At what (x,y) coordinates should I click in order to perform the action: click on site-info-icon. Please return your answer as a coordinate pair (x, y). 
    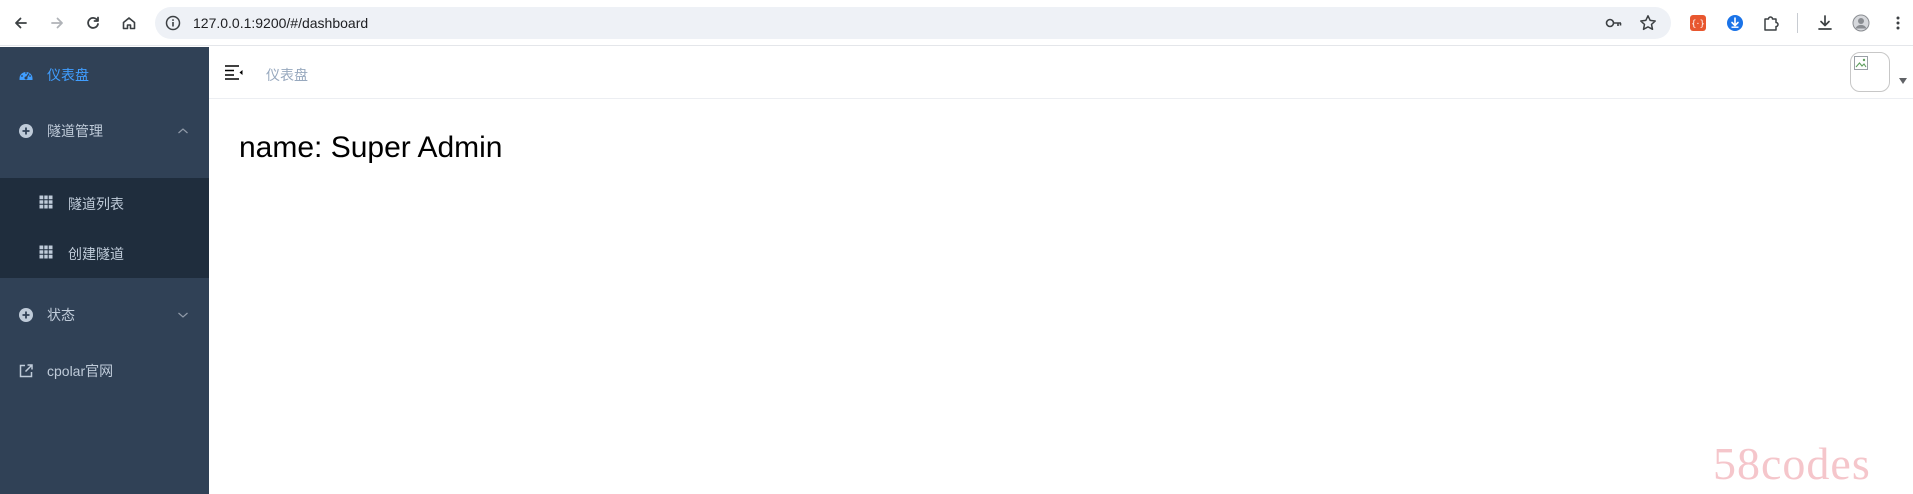
    Looking at the image, I should click on (173, 23).